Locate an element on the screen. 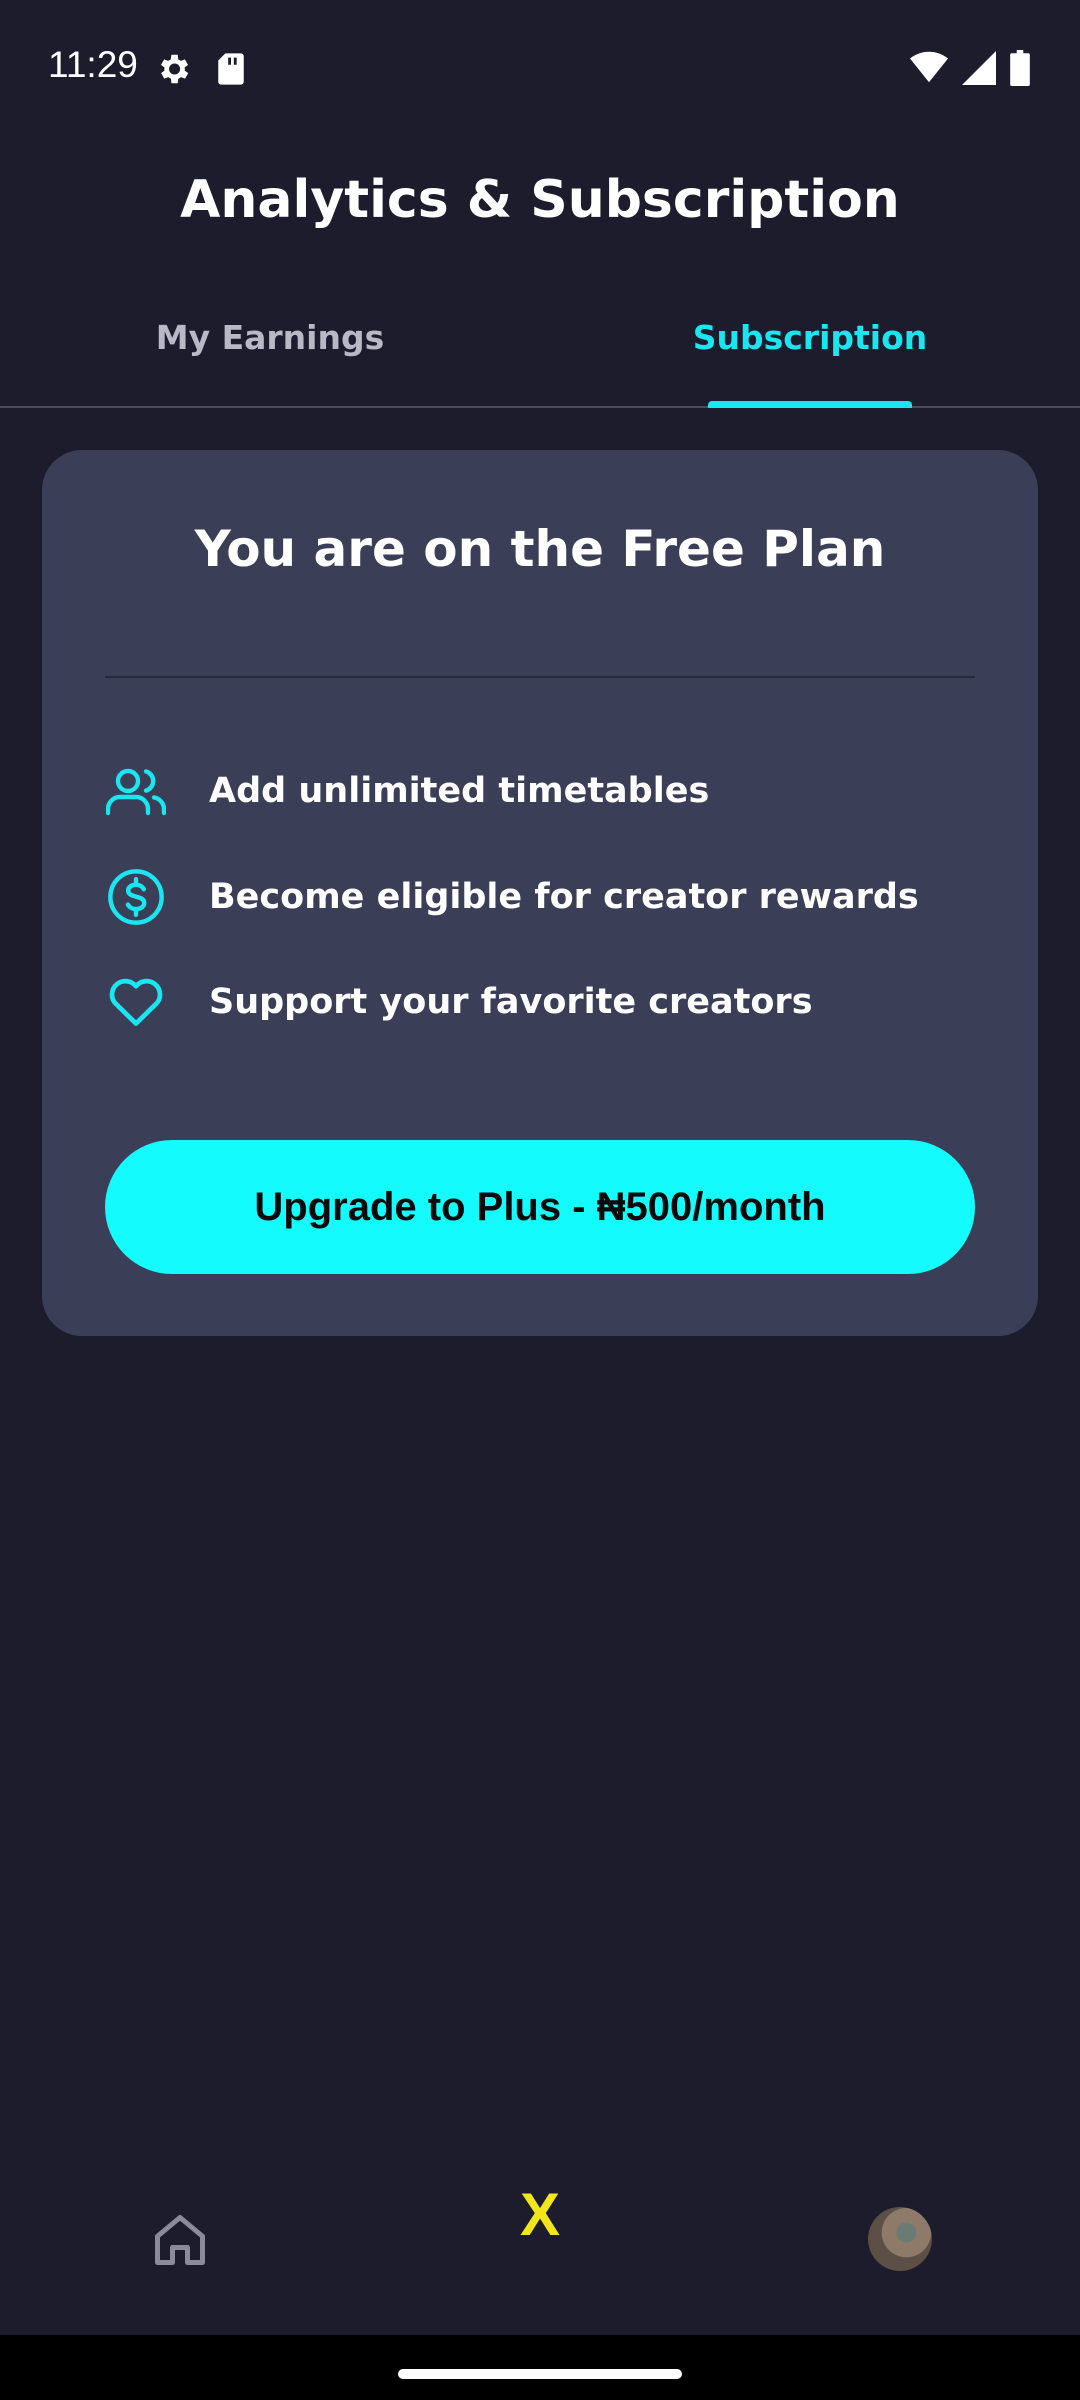 Image resolution: width=1080 pixels, height=2400 pixels. feature-label: Support your favorite creators is located at coordinates (511, 1002).